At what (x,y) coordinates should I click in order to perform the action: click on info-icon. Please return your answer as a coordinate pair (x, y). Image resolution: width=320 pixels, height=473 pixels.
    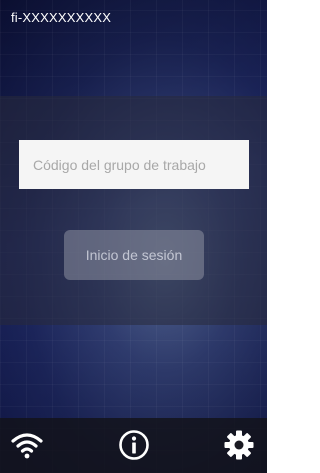
    Looking at the image, I should click on (134, 445).